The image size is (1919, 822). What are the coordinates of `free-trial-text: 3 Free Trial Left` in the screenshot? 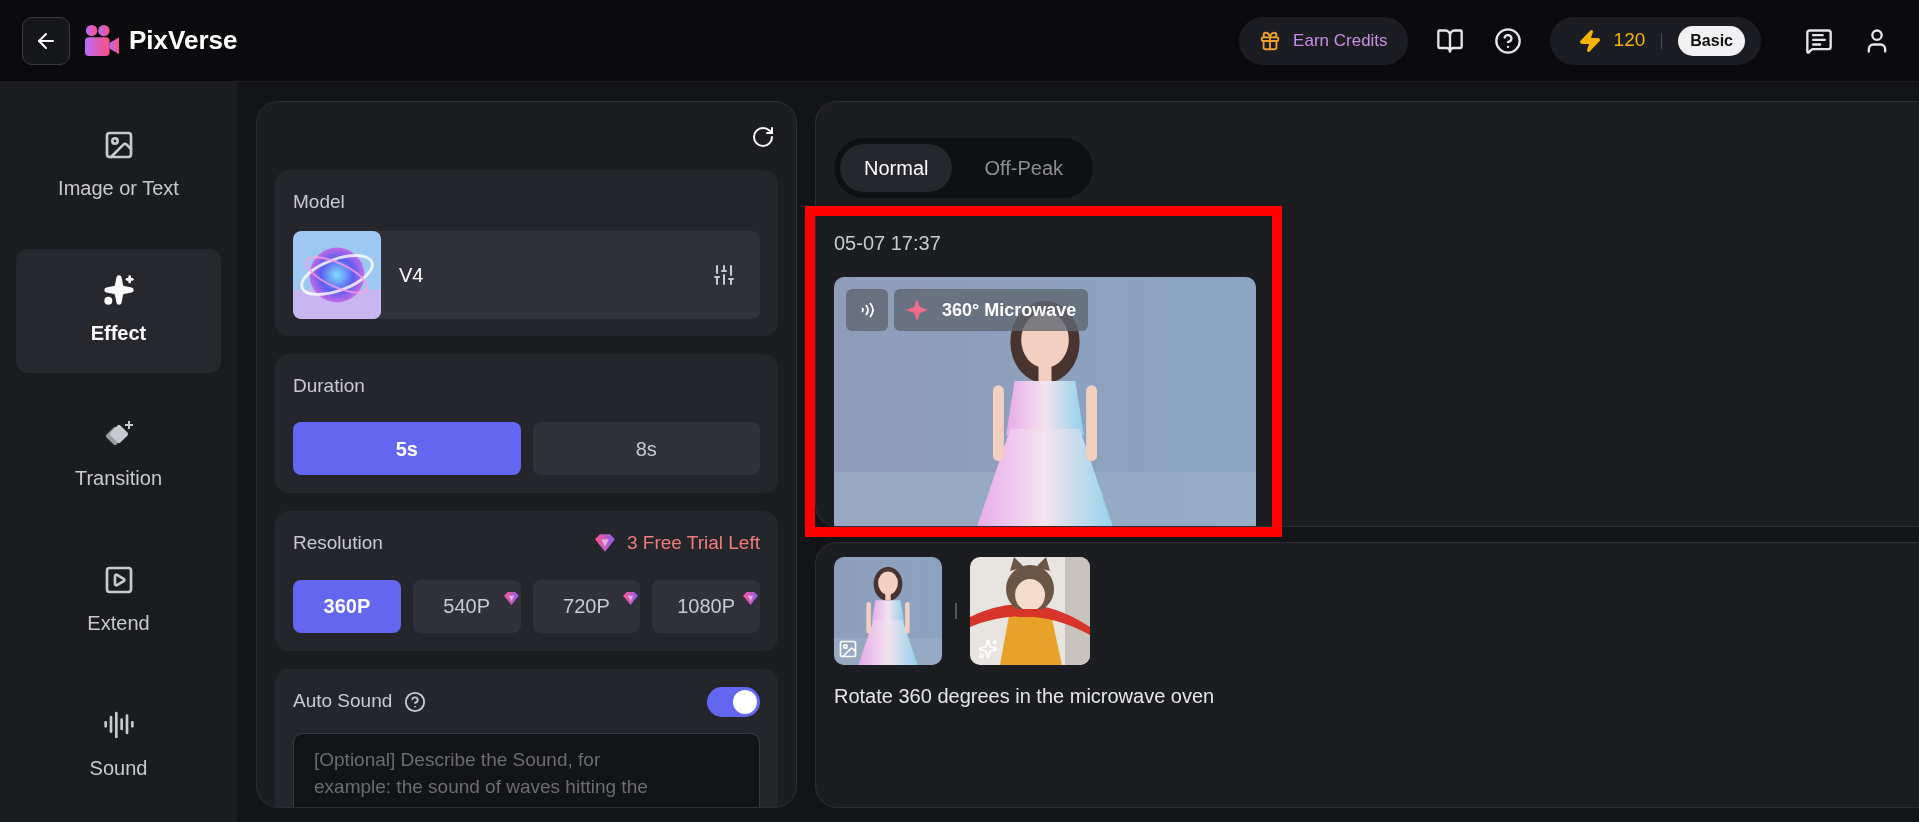 It's located at (693, 543).